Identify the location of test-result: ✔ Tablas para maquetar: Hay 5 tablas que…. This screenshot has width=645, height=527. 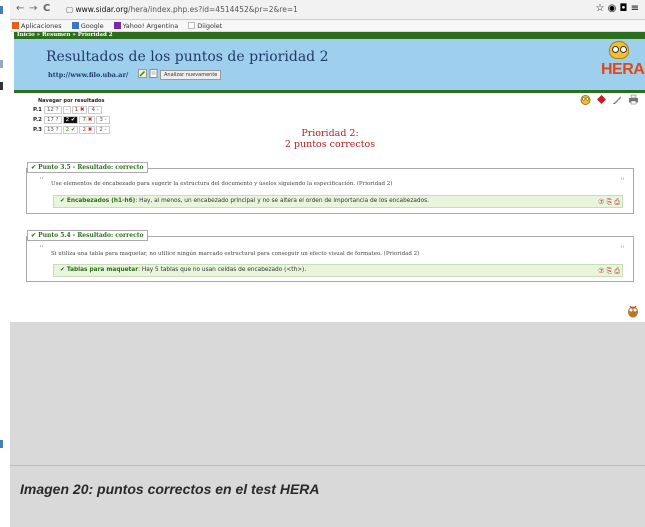
(338, 270).